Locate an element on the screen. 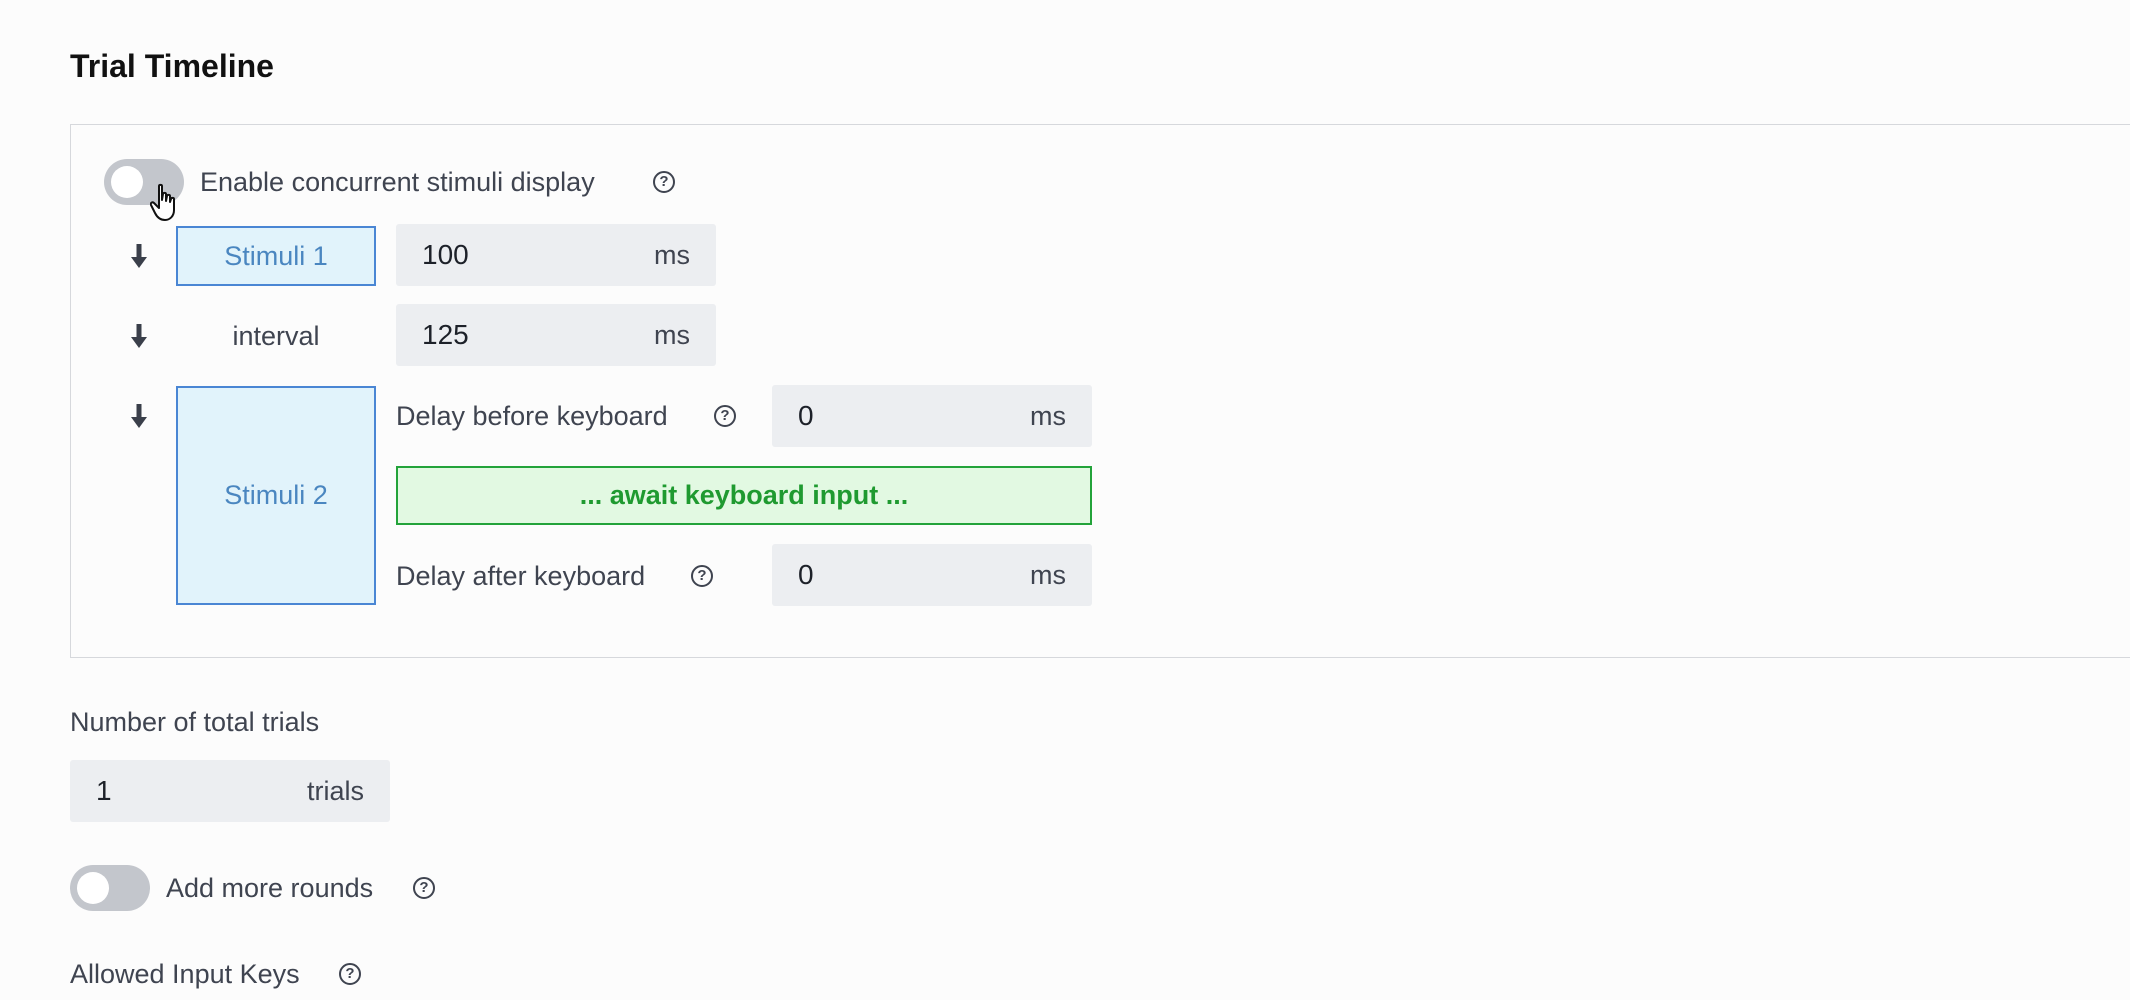 This screenshot has height=1000, width=2130. delay-before-help-icon: ? is located at coordinates (725, 416).